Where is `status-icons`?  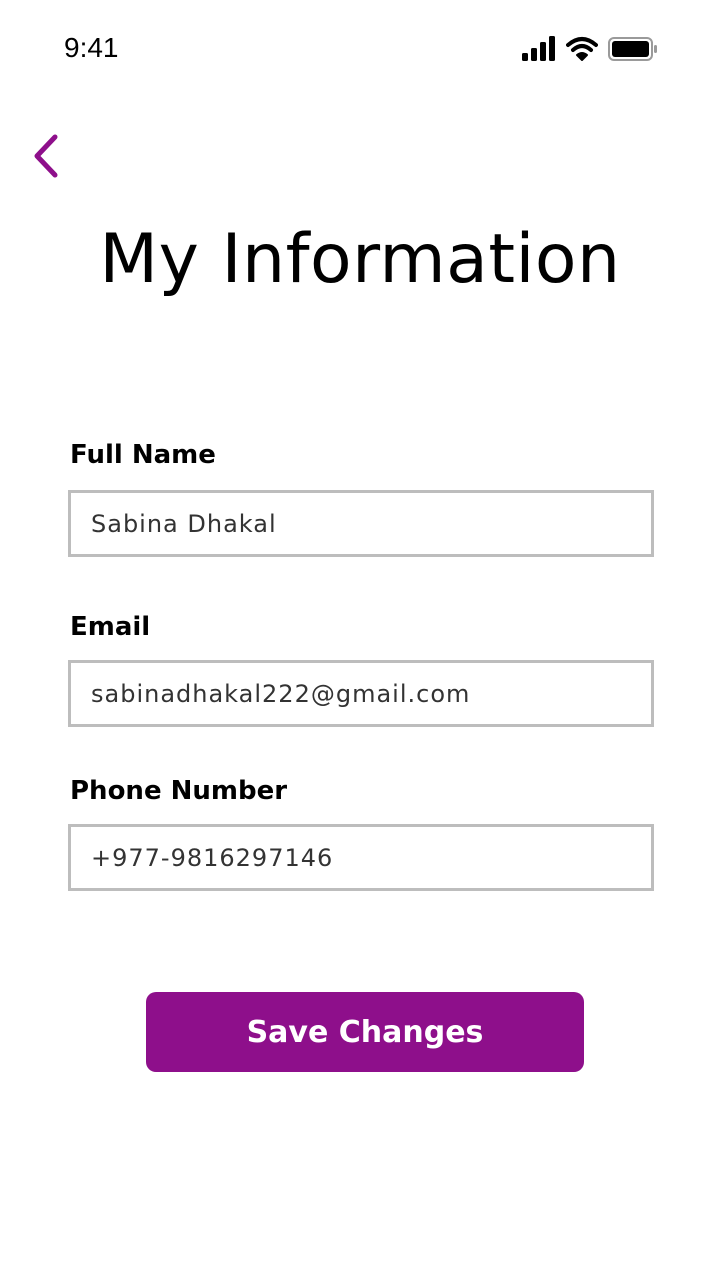
status-icons is located at coordinates (590, 50).